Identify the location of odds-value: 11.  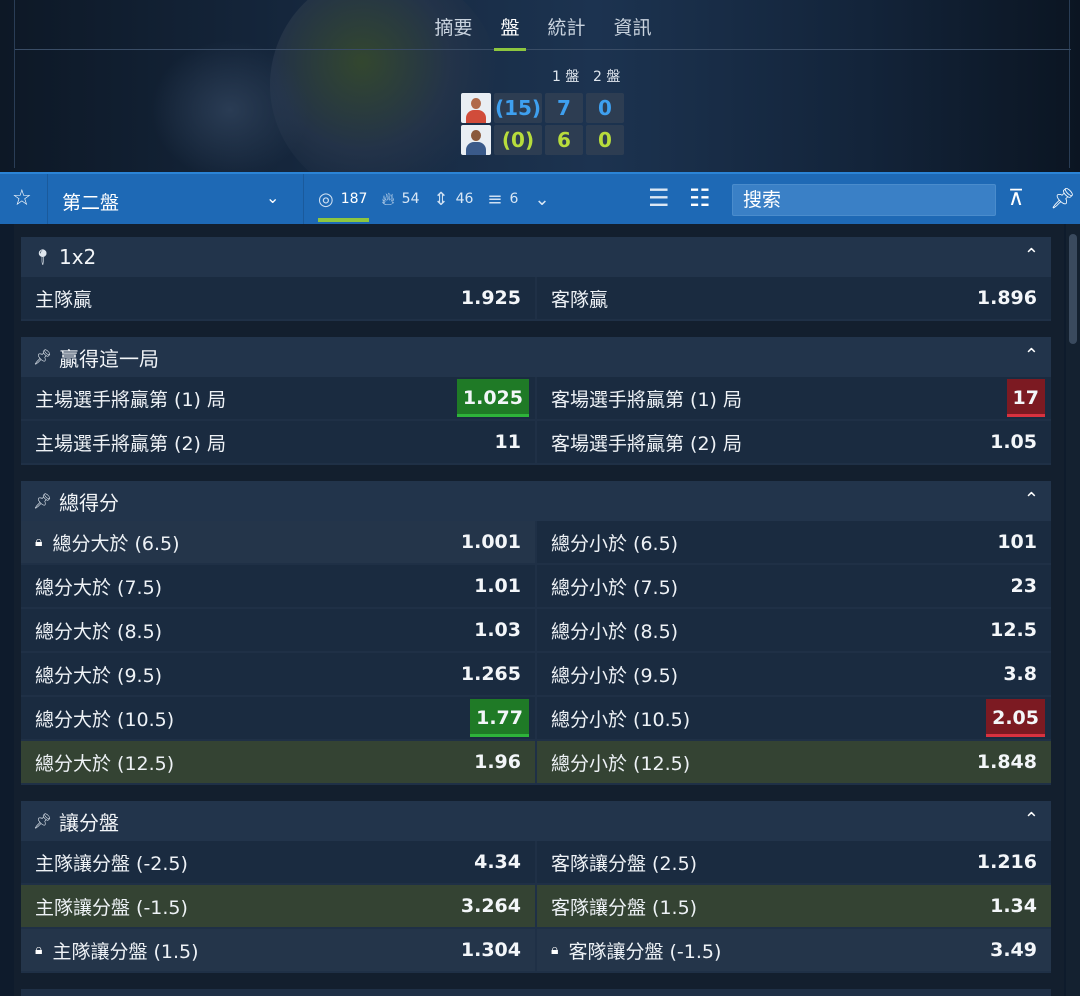
(507, 442).